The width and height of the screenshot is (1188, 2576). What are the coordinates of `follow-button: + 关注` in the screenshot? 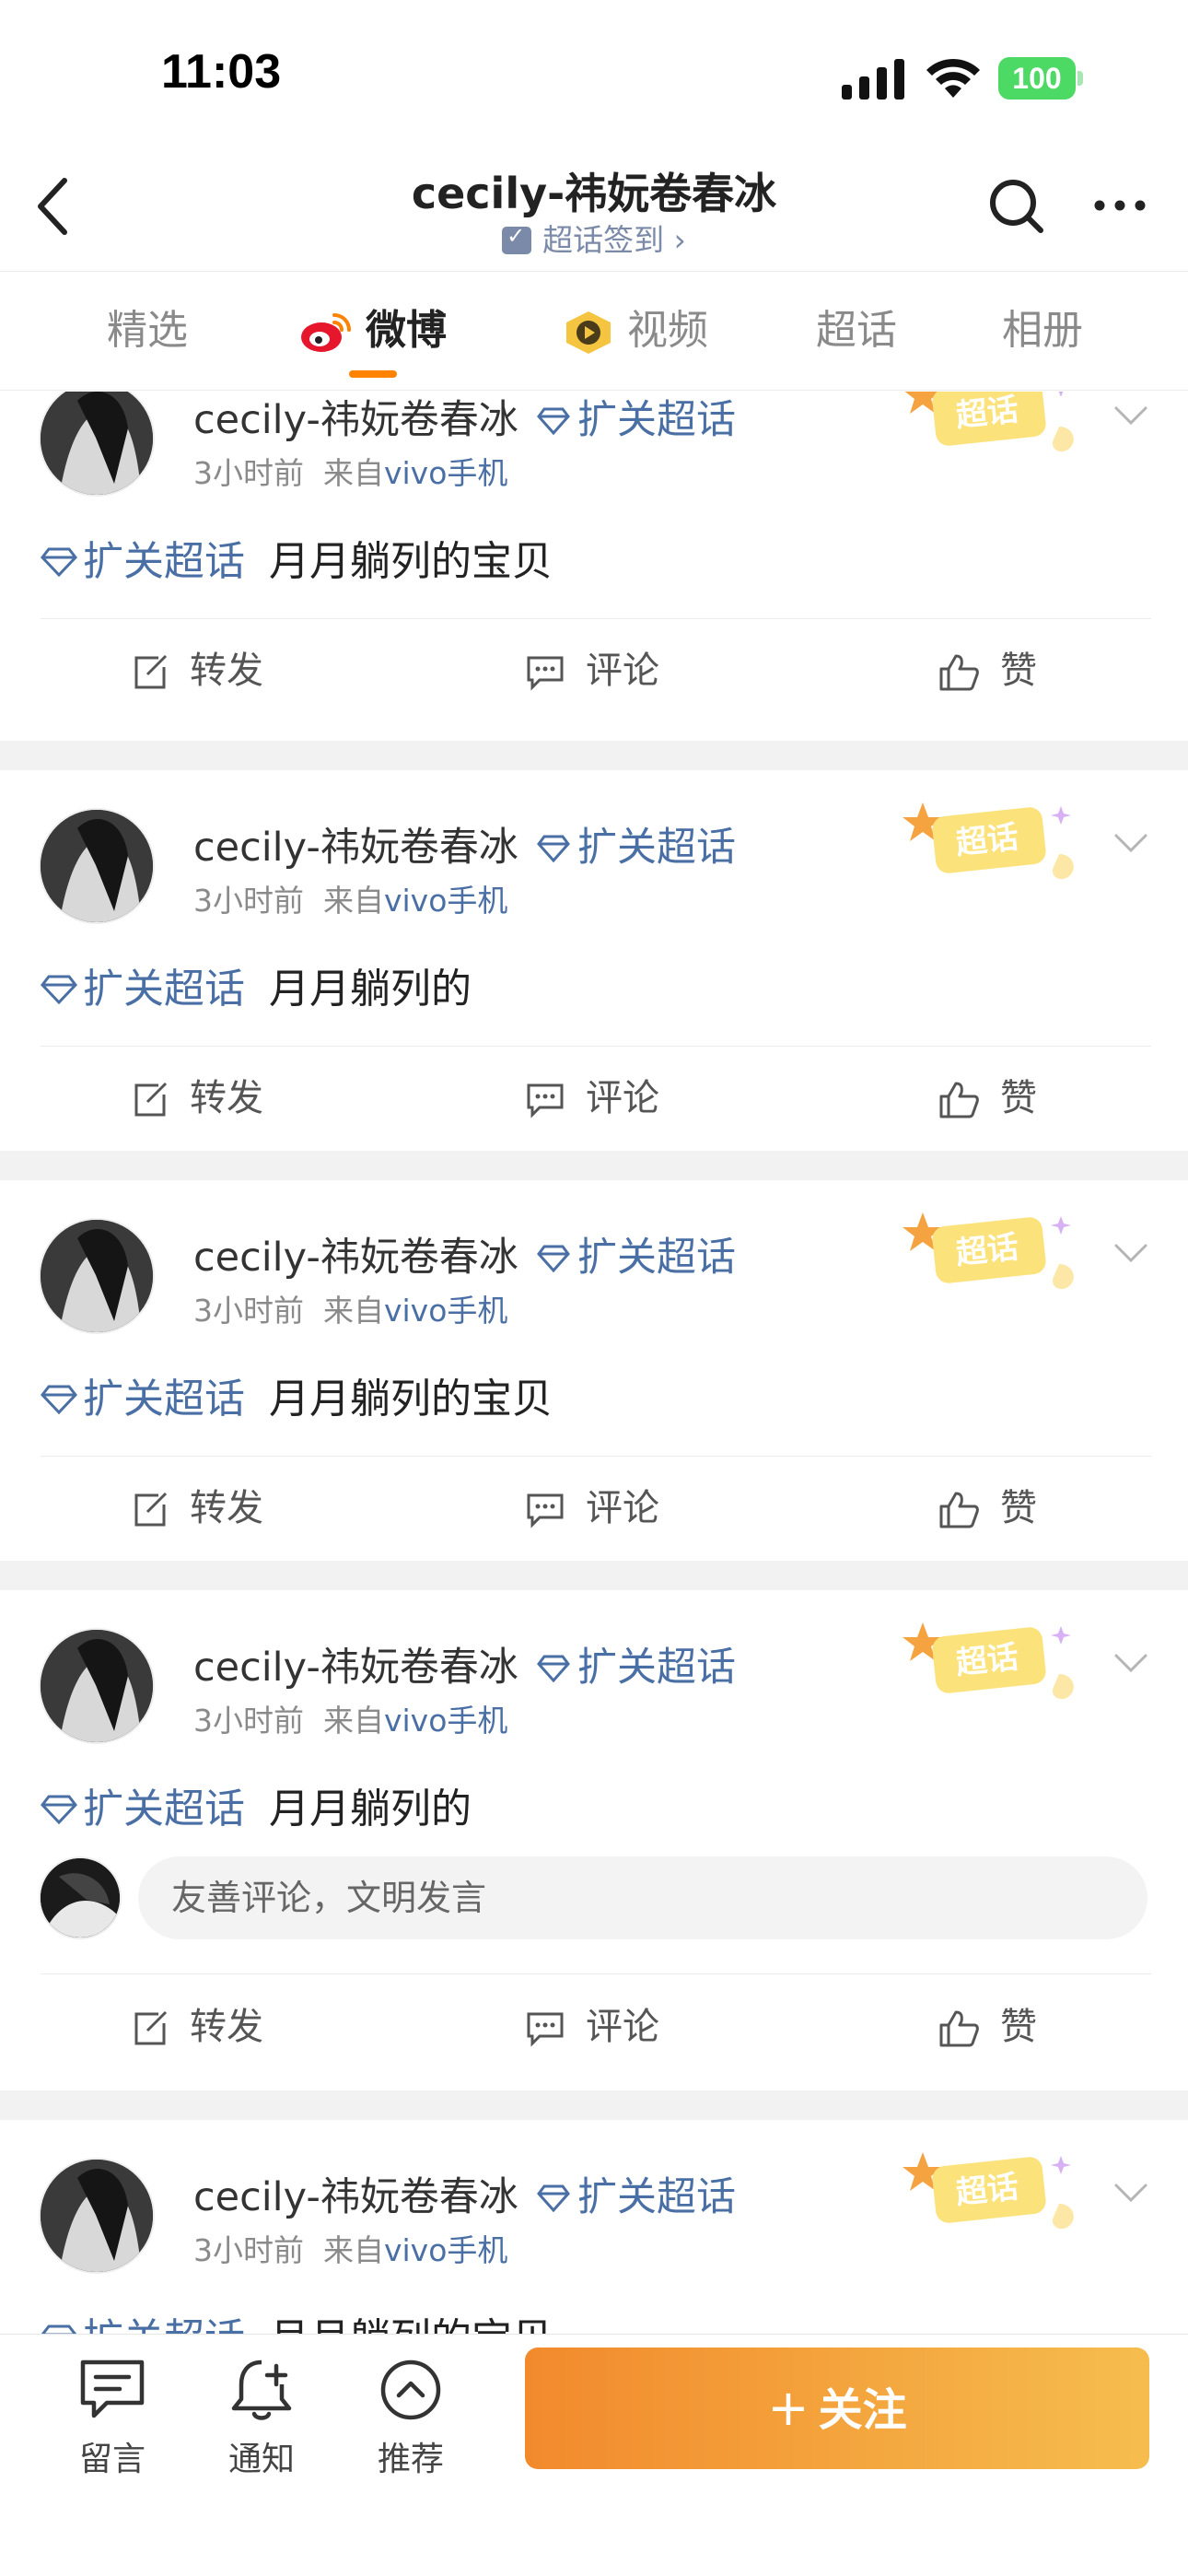 It's located at (837, 2408).